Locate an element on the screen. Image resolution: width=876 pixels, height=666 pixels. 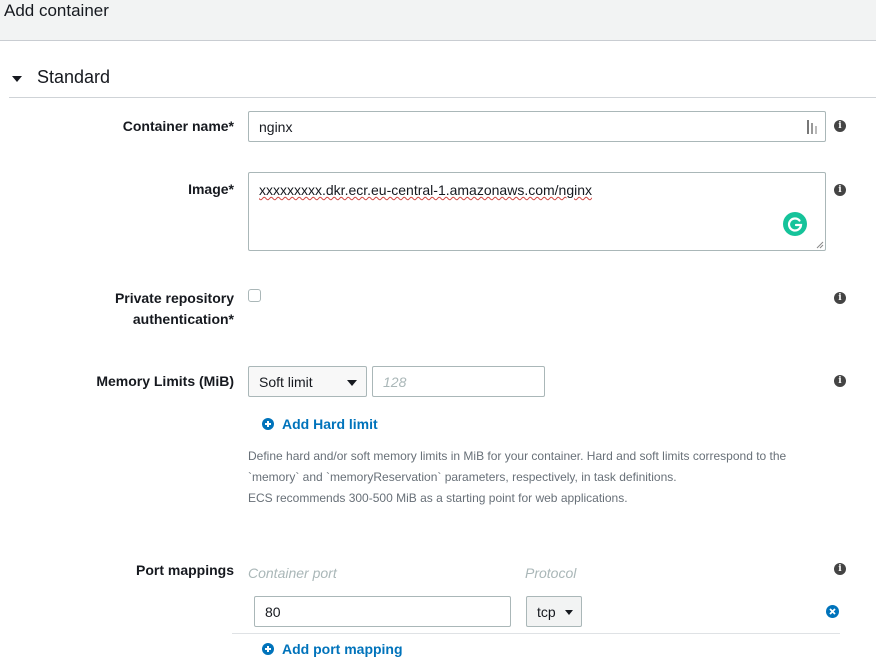
protocol-value: tcp is located at coordinates (546, 612).